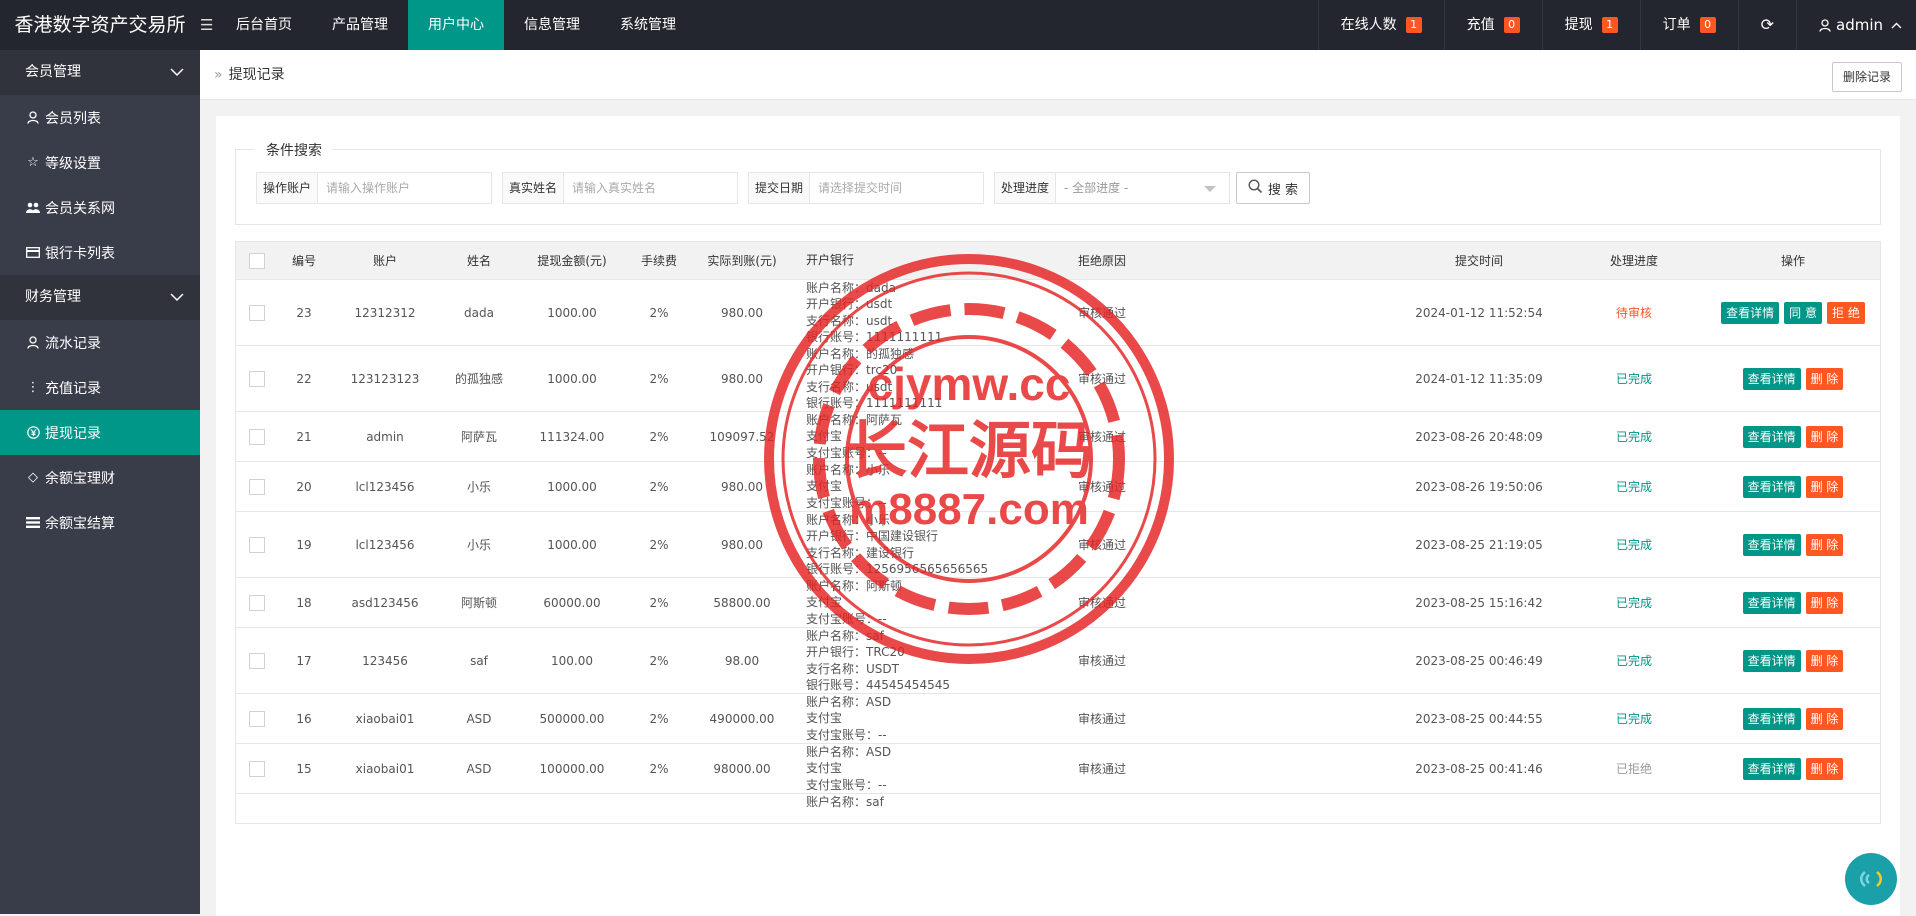  I want to click on table-row: 账户名称：saf, so click(1058, 809).